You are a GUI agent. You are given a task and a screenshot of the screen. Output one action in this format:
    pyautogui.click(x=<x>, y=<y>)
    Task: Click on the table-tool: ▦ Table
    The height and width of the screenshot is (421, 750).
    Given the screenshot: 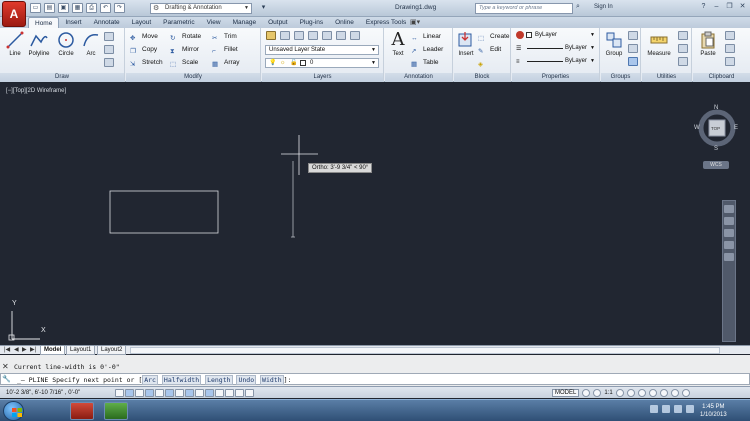 What is the action you would take?
    pyautogui.click(x=425, y=62)
    